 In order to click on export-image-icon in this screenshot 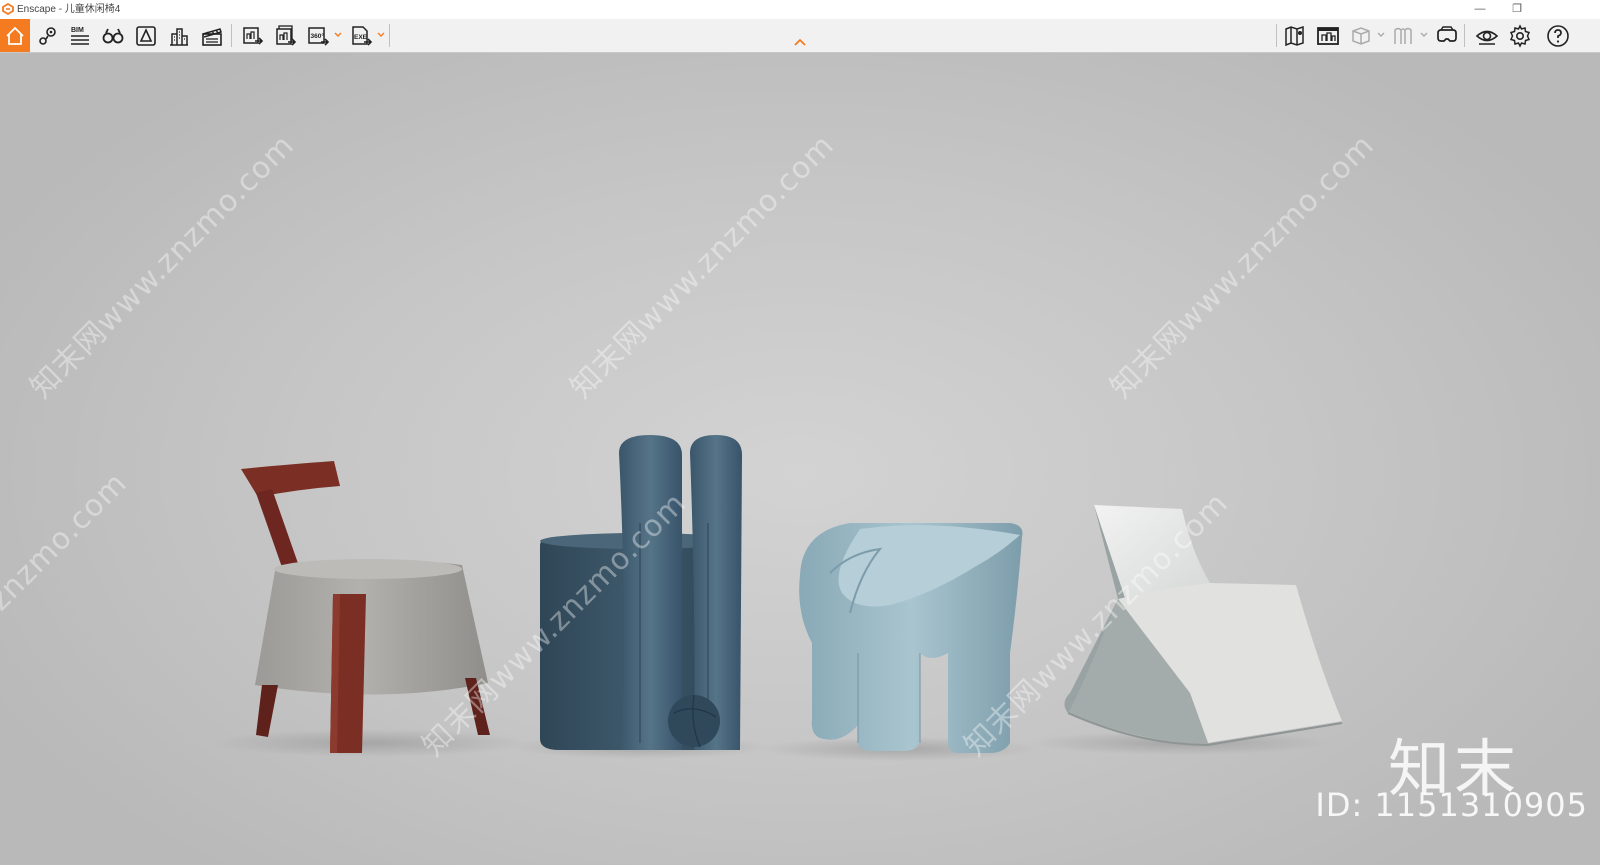, I will do `click(252, 35)`.